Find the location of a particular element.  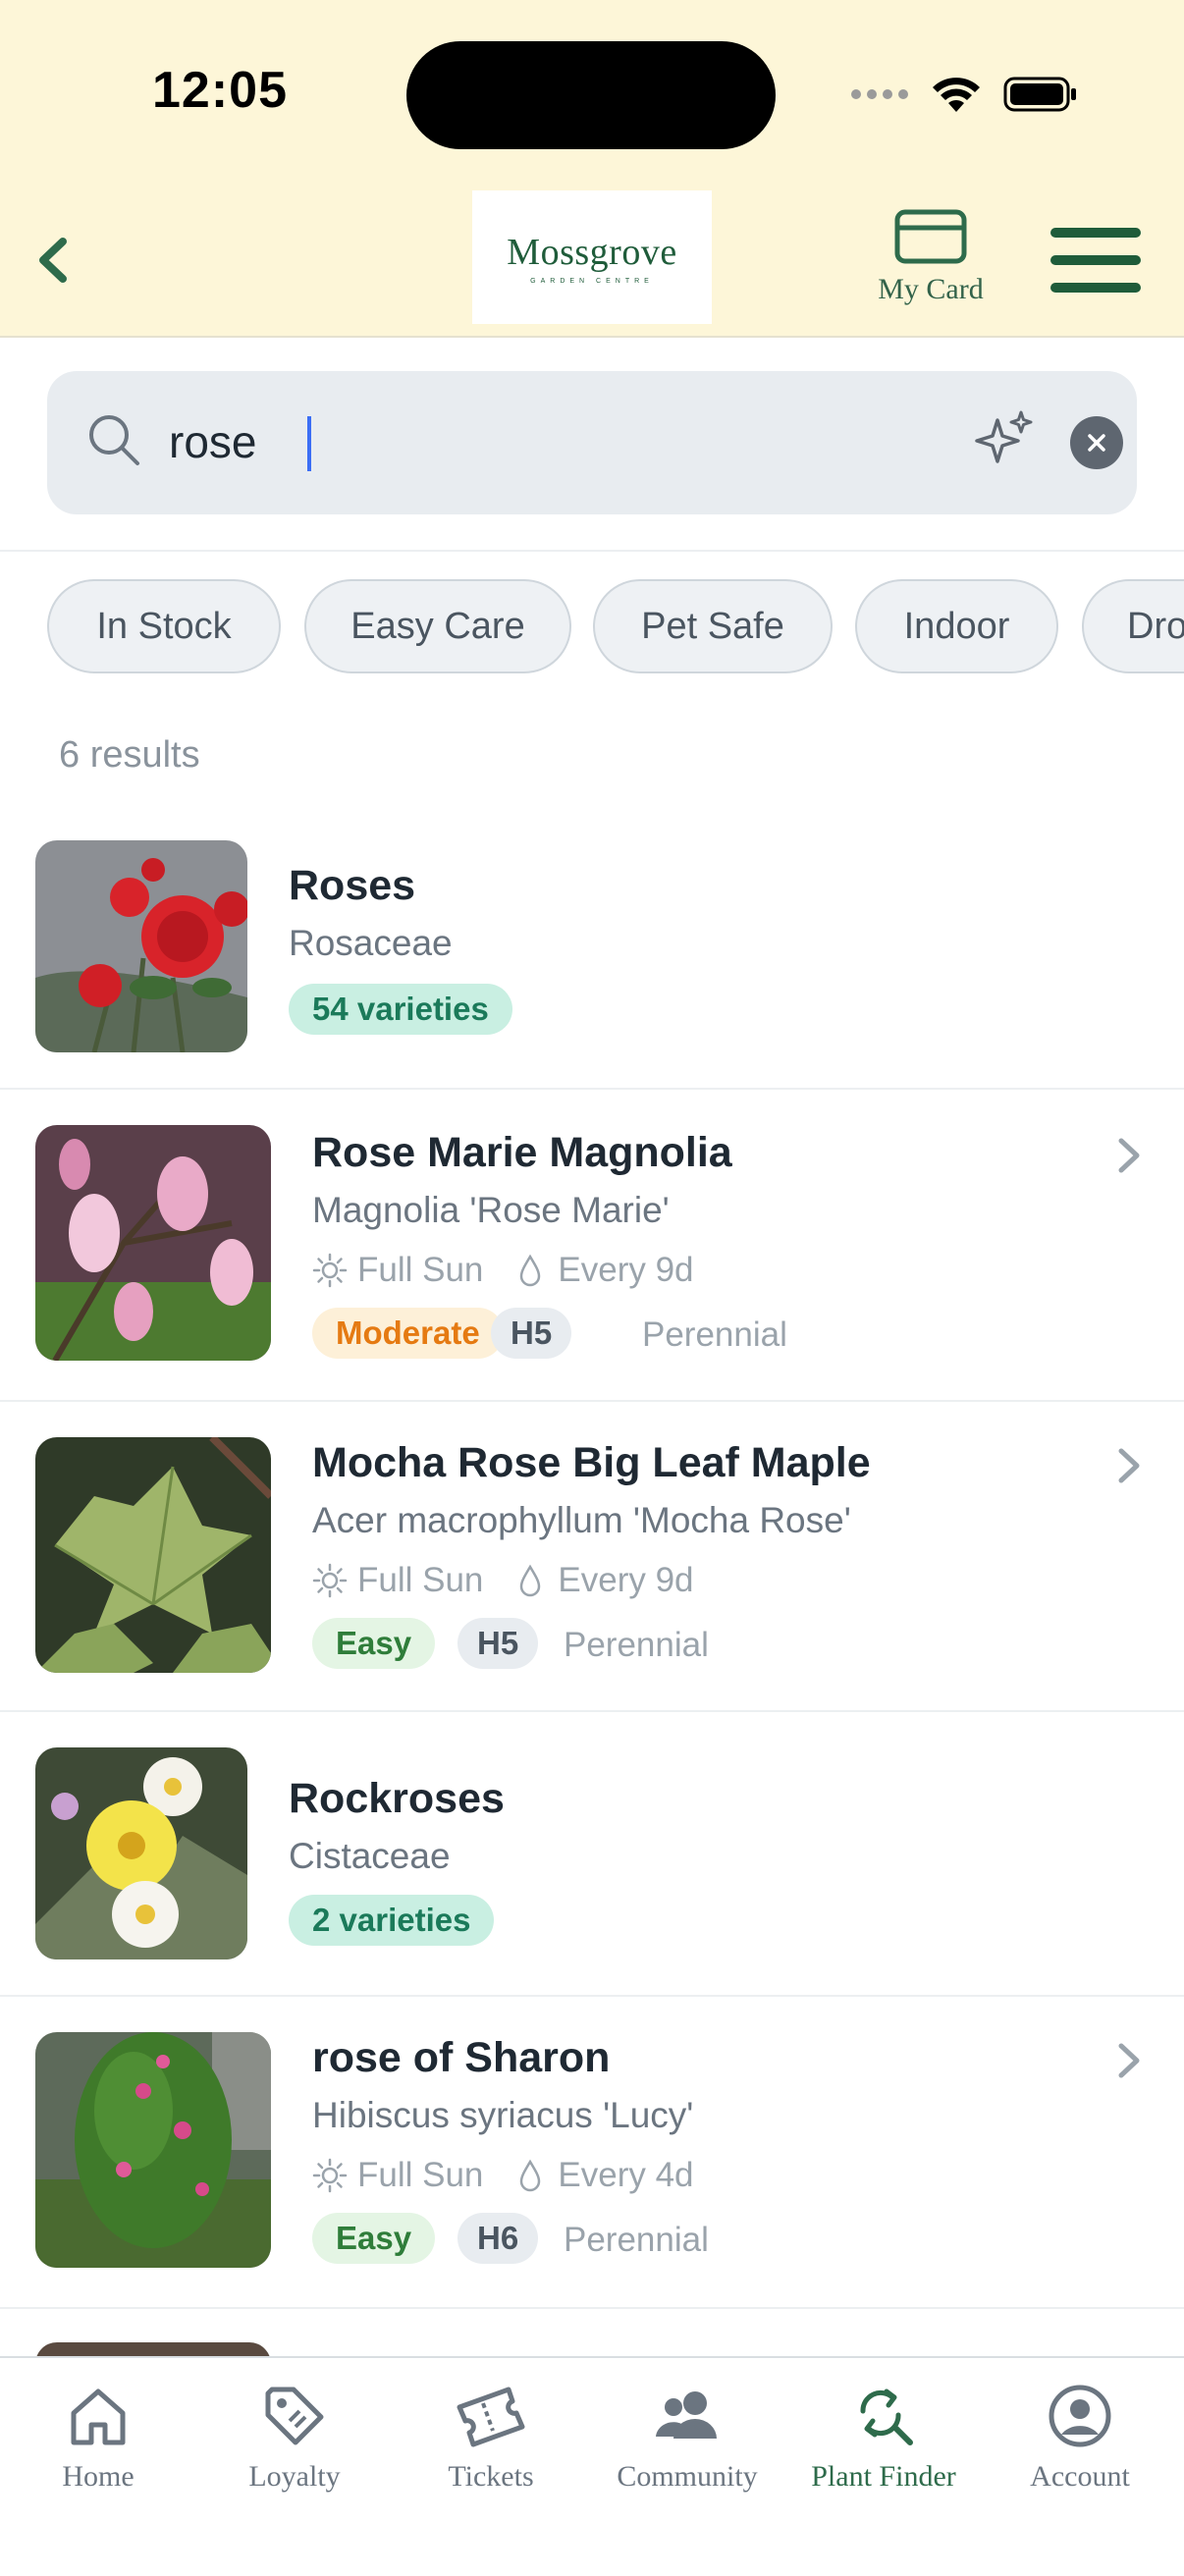

cellular-signal-icon is located at coordinates (879, 94).